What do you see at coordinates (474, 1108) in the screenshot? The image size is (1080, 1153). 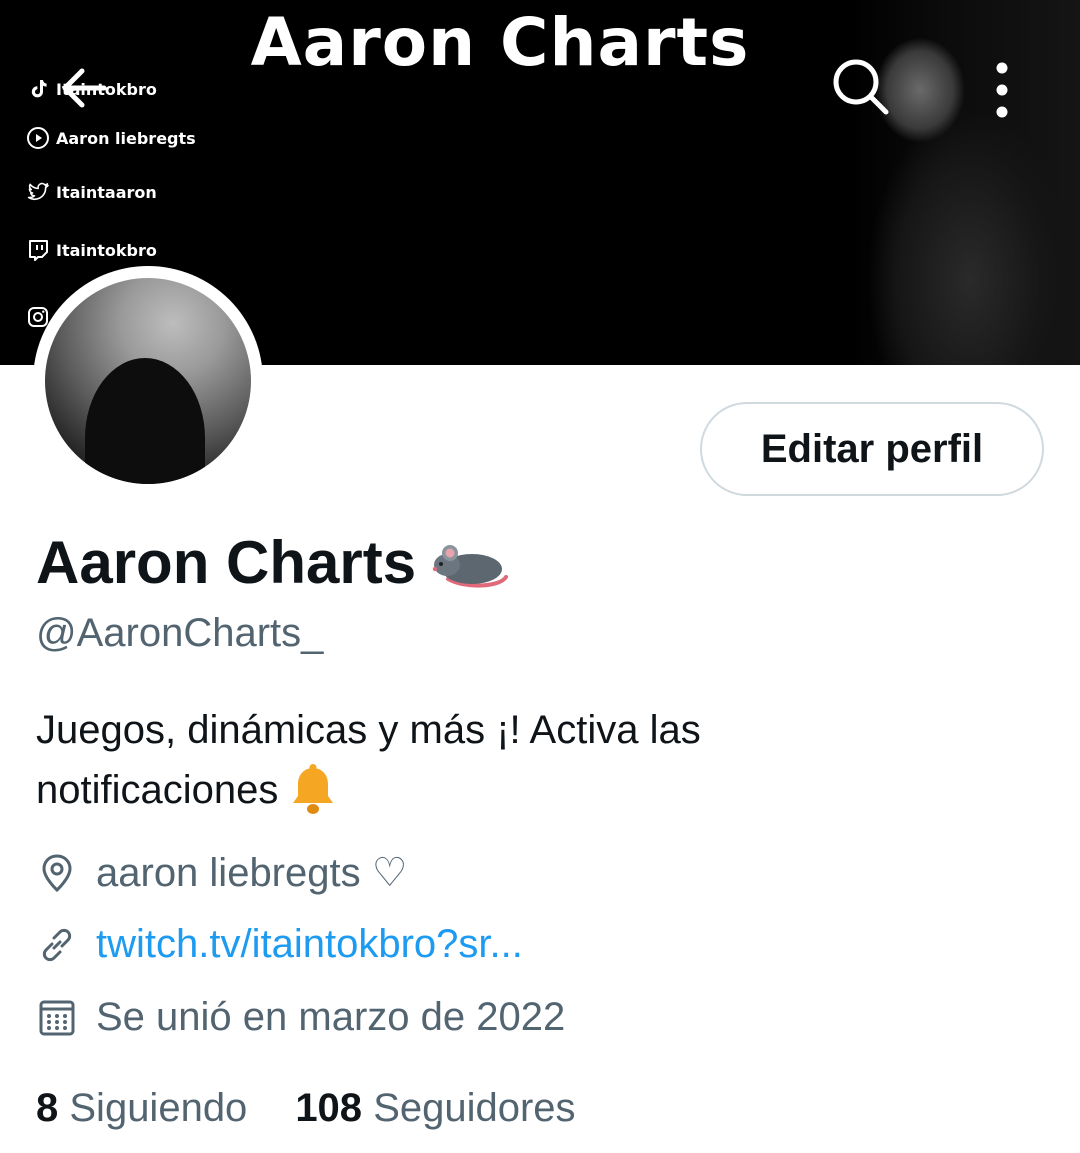 I see `followers-label: Seguidores` at bounding box center [474, 1108].